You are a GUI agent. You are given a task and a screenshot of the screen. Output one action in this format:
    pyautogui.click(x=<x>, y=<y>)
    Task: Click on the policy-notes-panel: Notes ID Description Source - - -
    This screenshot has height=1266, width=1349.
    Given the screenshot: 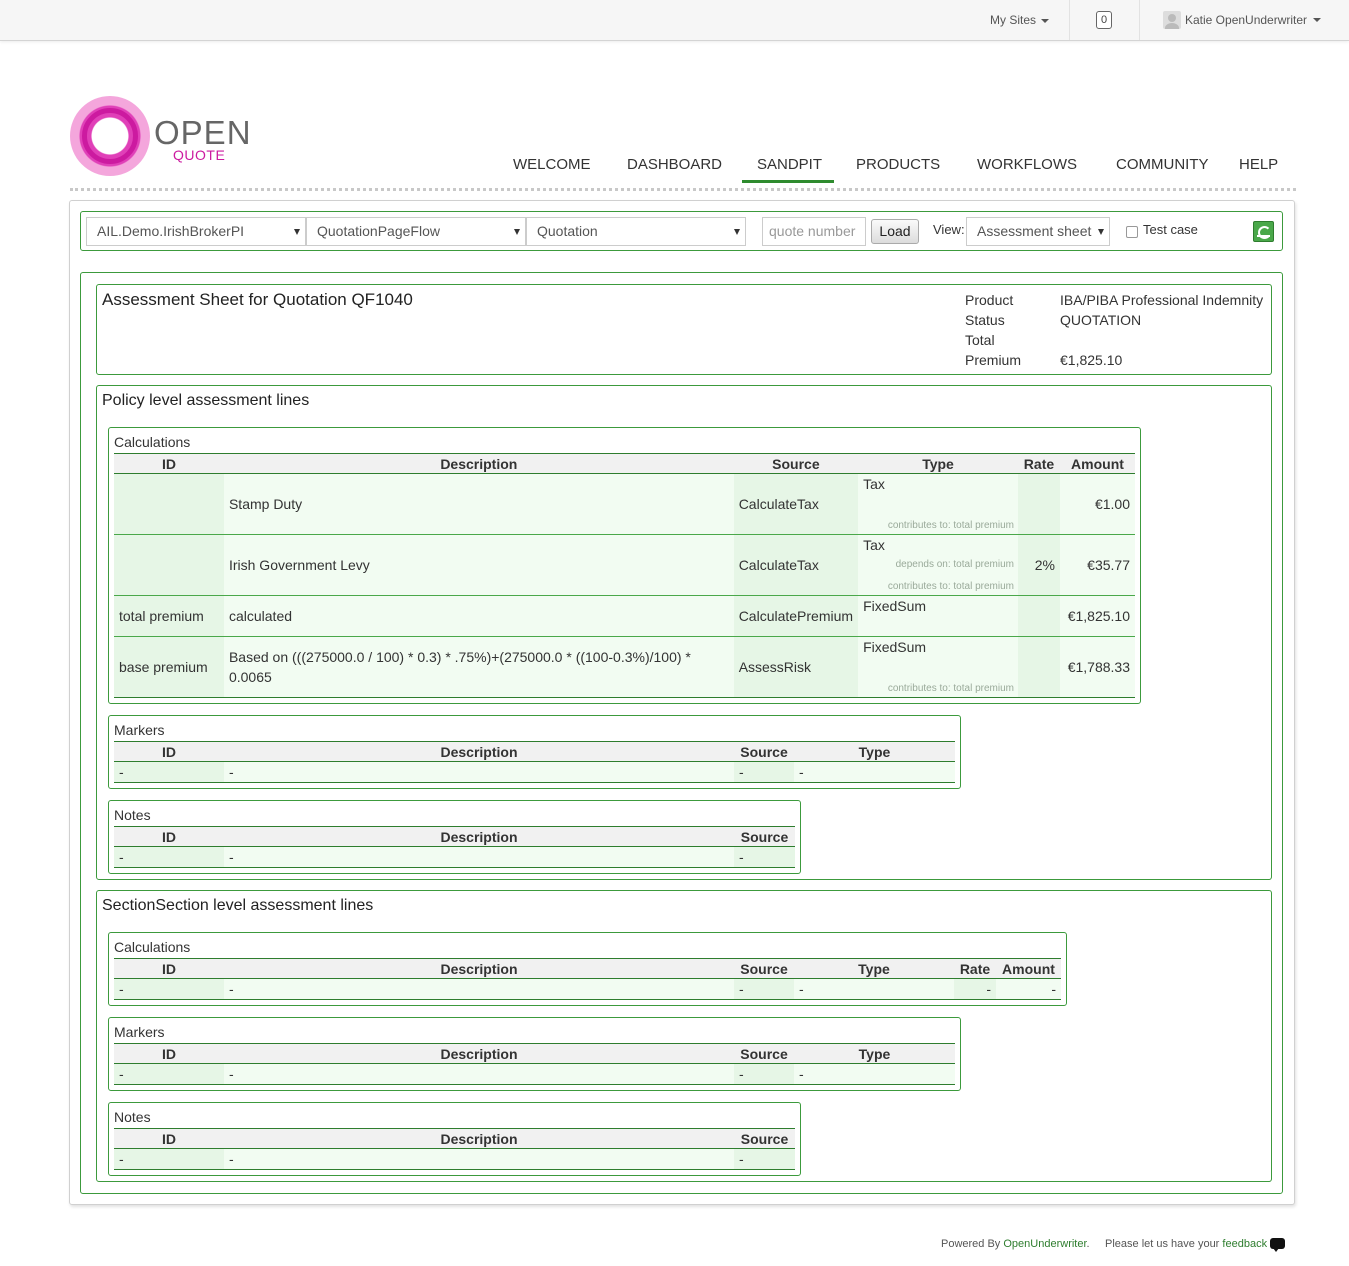 What is the action you would take?
    pyautogui.click(x=454, y=837)
    